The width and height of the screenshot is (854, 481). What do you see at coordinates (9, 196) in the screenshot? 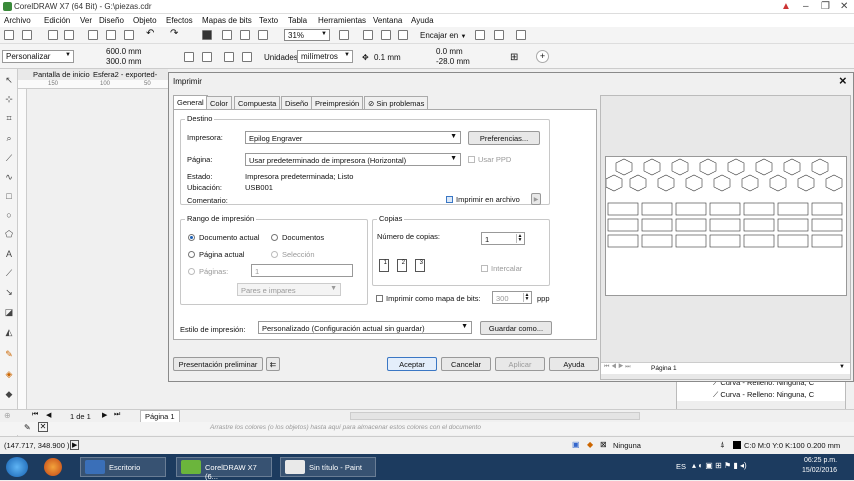
I see `rectangle-tool-icon: □` at bounding box center [9, 196].